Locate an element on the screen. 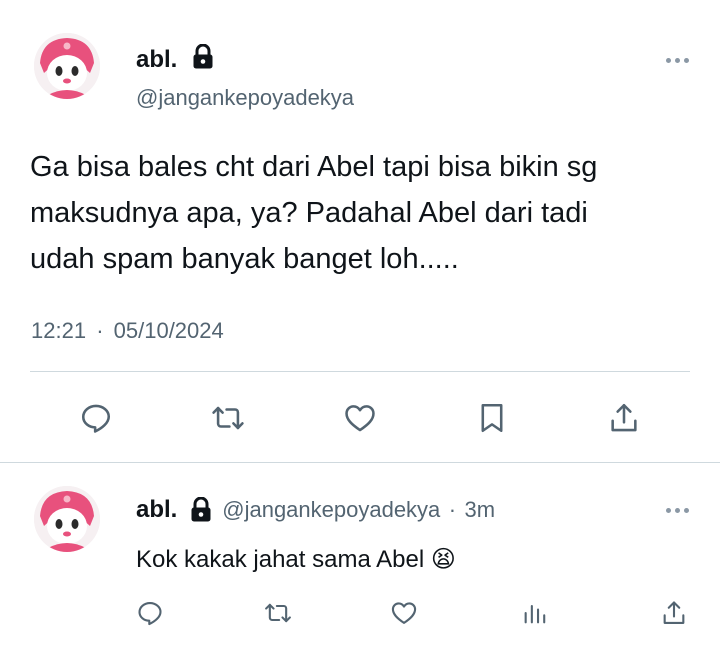  section-divider is located at coordinates (360, 462).